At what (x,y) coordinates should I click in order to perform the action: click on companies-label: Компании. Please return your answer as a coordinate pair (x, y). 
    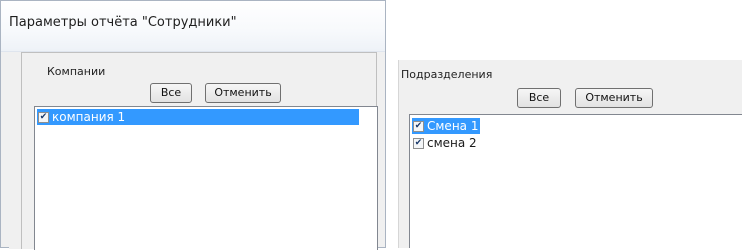
    Looking at the image, I should click on (76, 71).